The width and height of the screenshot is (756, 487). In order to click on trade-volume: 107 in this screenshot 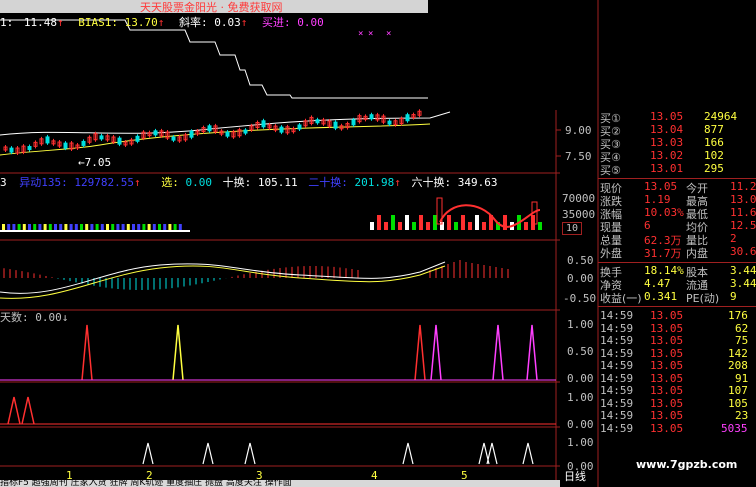, I will do `click(738, 390)`.